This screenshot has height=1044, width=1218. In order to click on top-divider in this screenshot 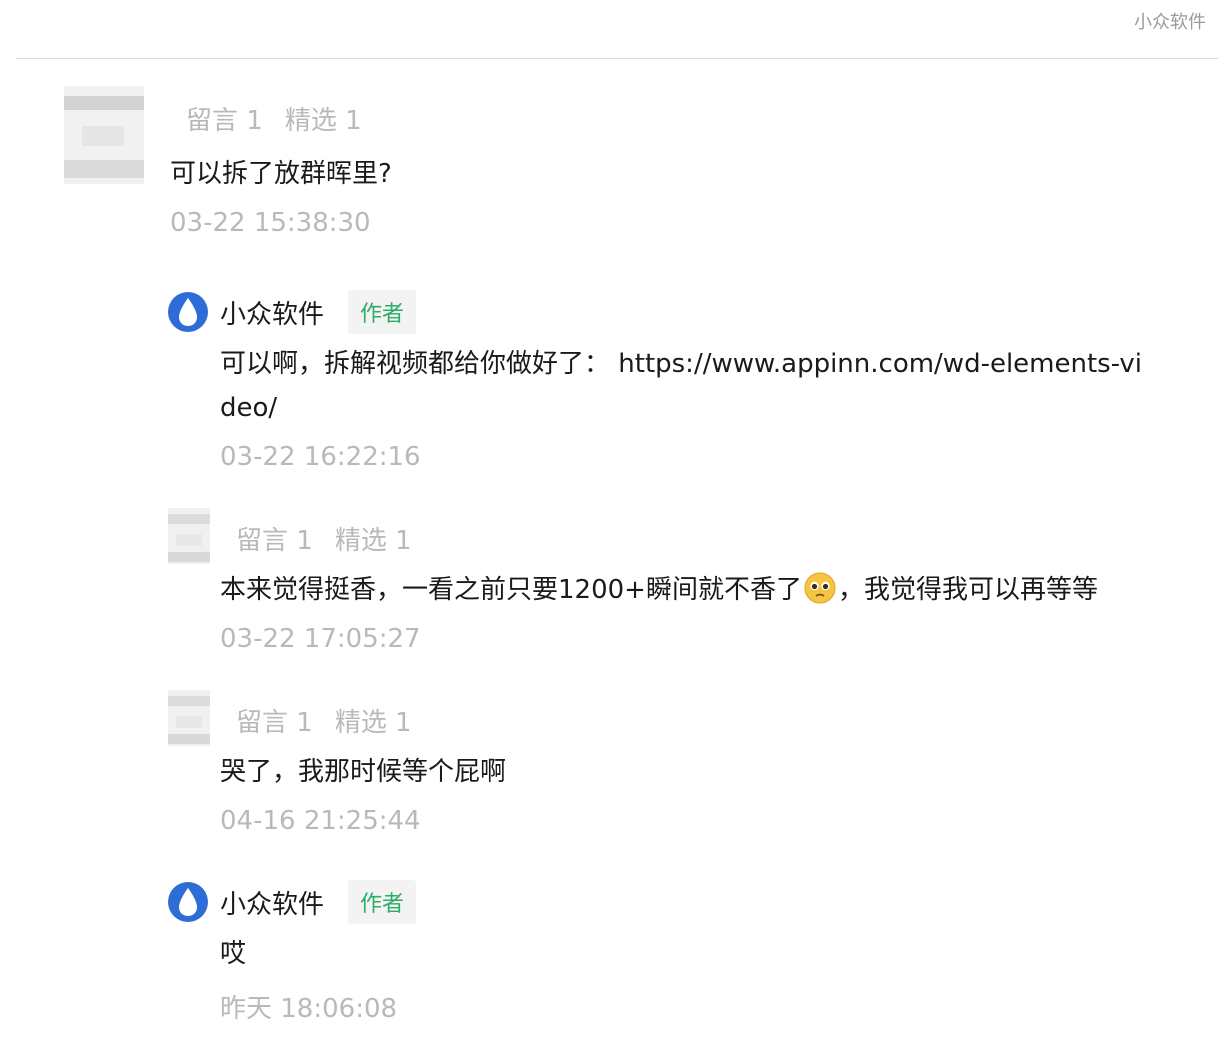, I will do `click(617, 58)`.